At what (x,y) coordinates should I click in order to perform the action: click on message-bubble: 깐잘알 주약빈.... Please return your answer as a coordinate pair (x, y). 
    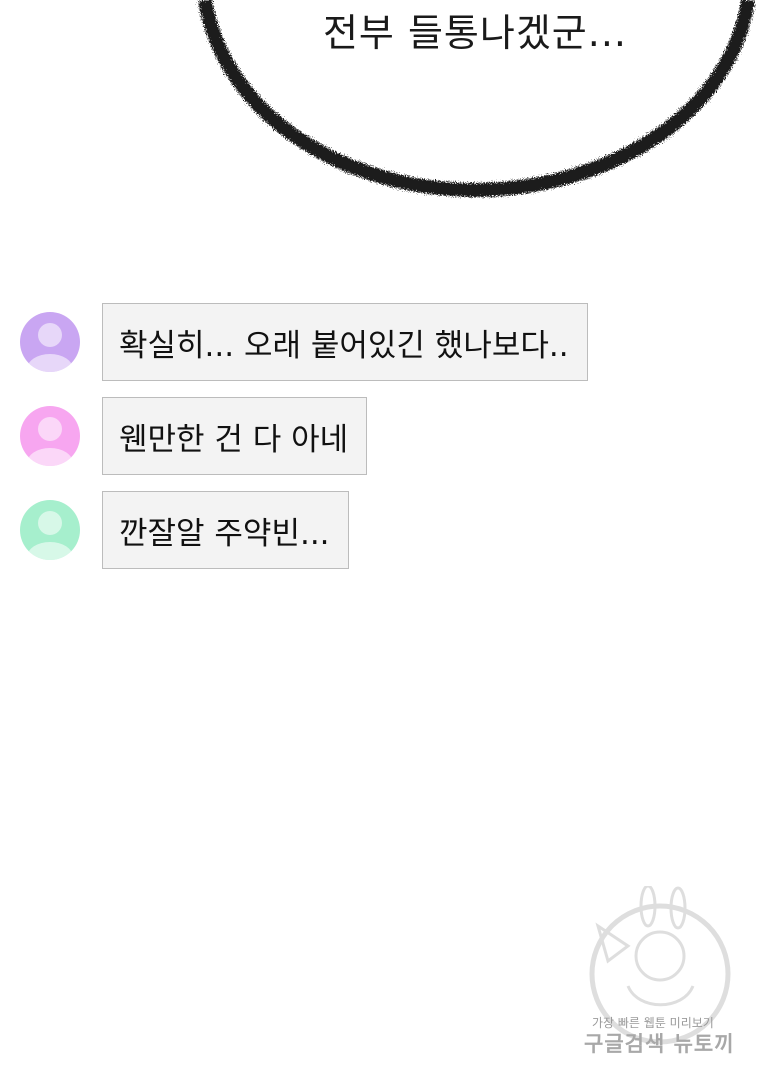
    Looking at the image, I should click on (225, 530).